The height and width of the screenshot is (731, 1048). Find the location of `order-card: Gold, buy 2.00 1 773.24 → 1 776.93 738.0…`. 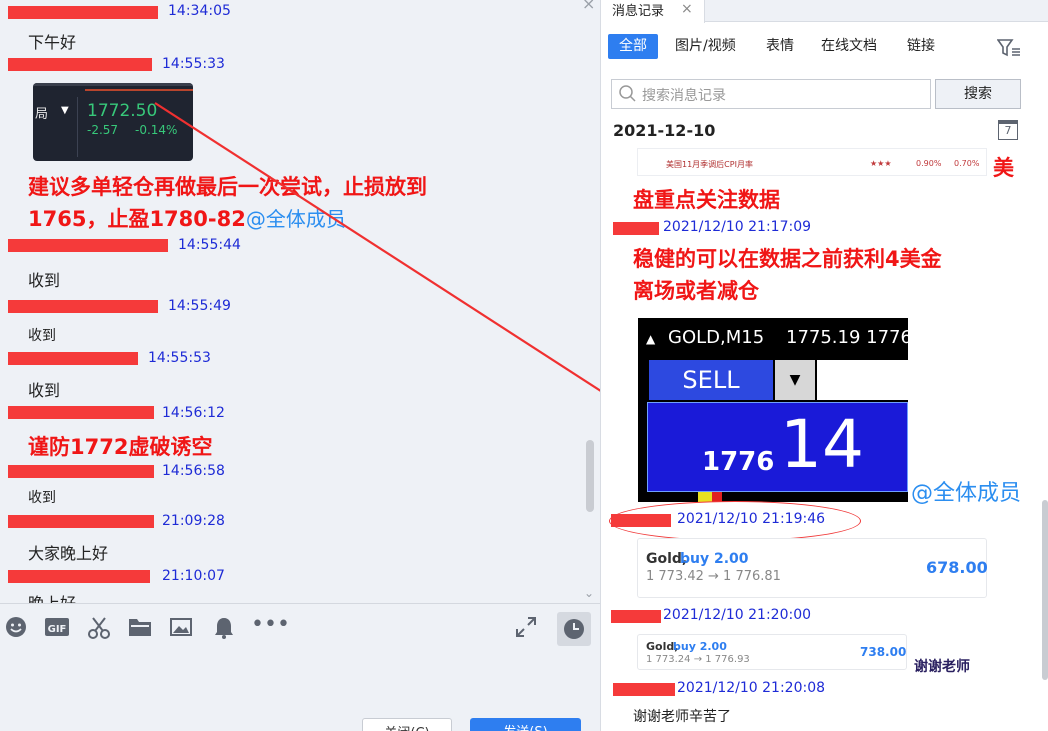

order-card: Gold, buy 2.00 1 773.24 → 1 776.93 738.0… is located at coordinates (772, 652).